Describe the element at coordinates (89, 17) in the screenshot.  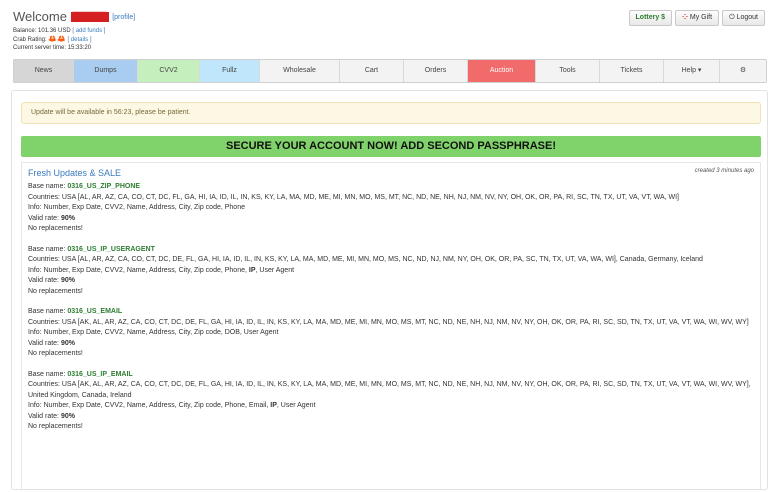
I see `username-redacted: ██████` at that location.